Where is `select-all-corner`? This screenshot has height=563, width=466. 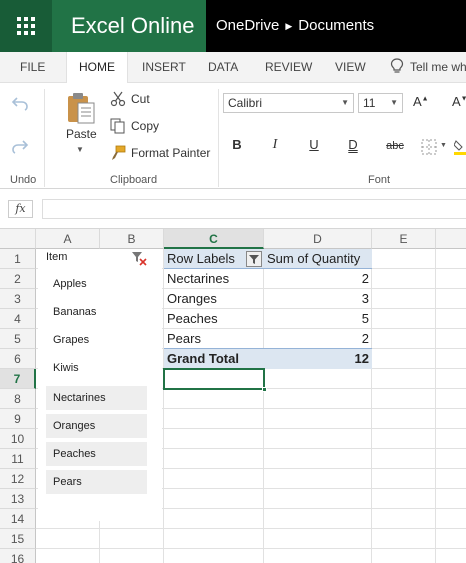
select-all-corner is located at coordinates (18, 239).